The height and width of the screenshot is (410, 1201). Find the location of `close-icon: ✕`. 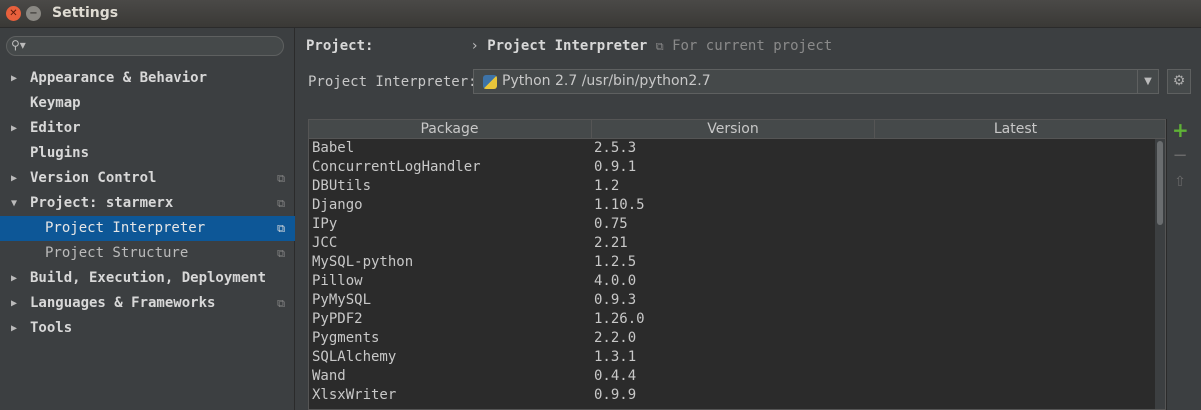

close-icon: ✕ is located at coordinates (13, 13).